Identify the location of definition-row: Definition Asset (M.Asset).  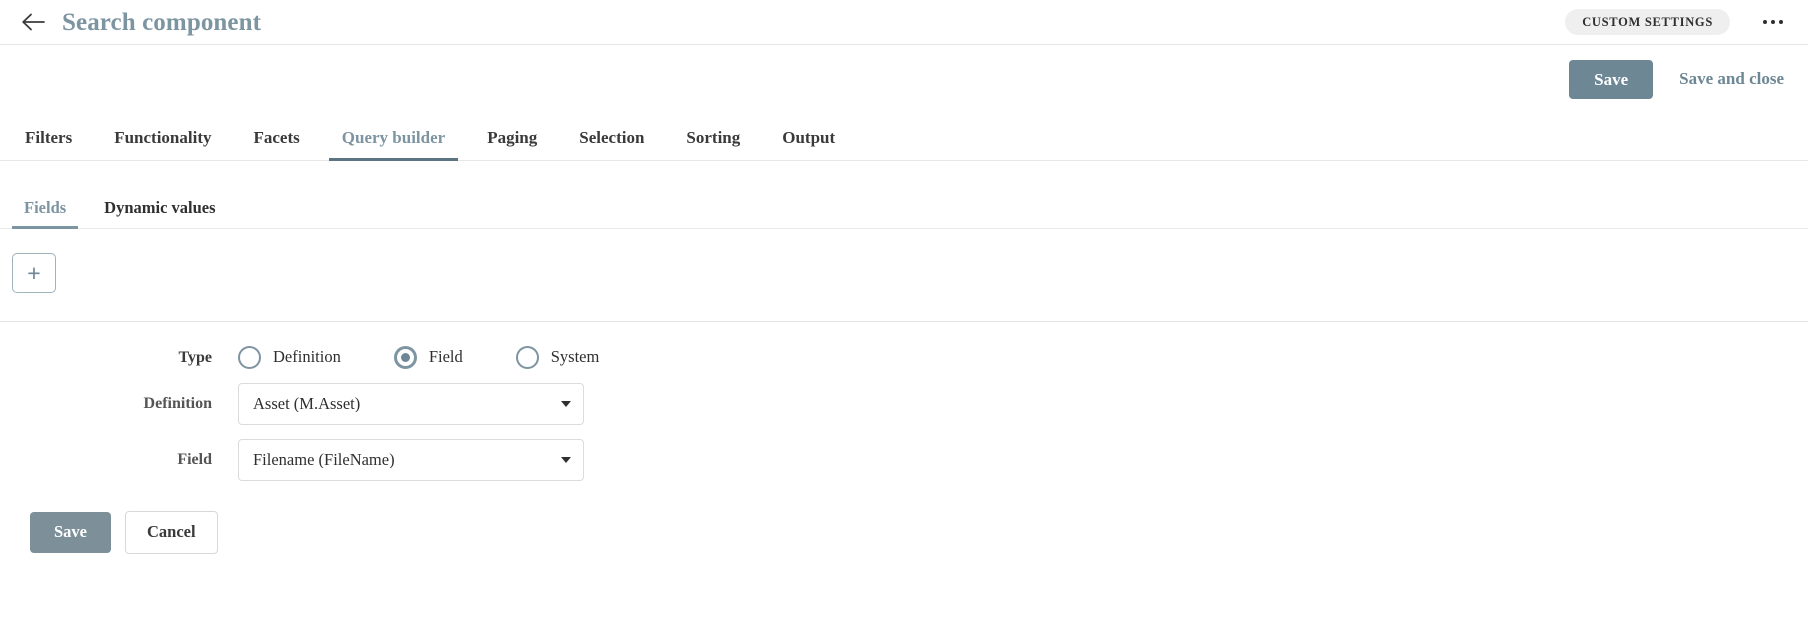
(904, 404).